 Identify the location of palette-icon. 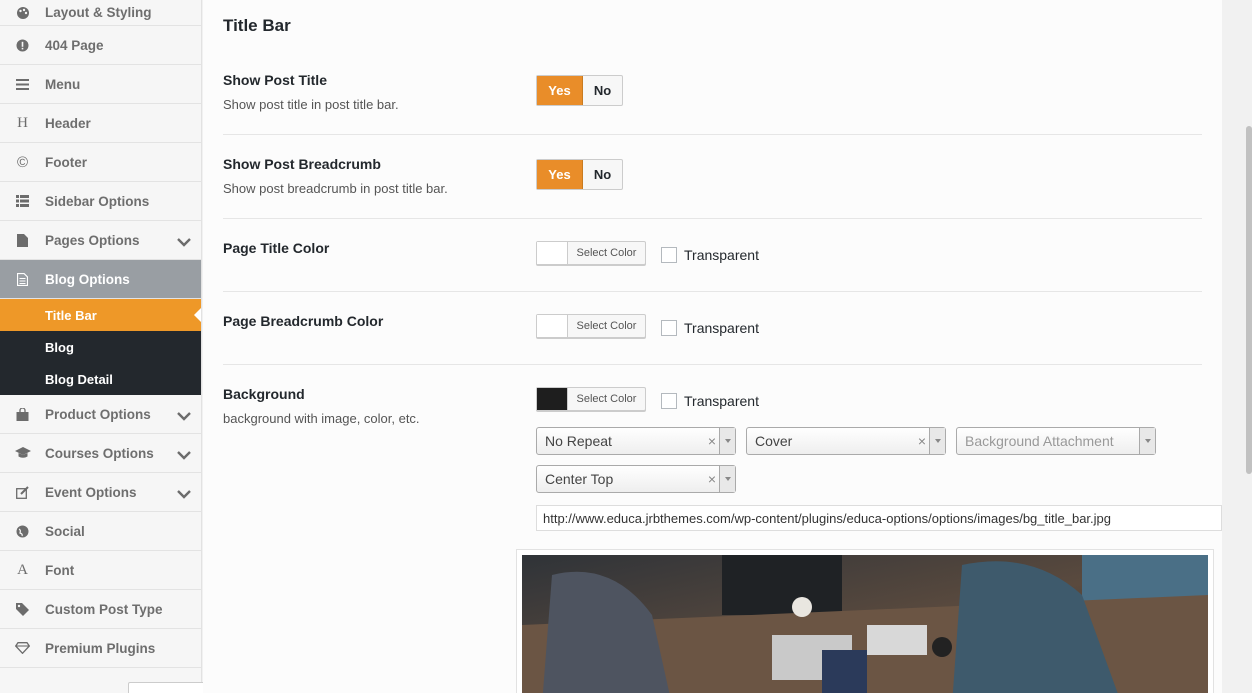
(22, 13).